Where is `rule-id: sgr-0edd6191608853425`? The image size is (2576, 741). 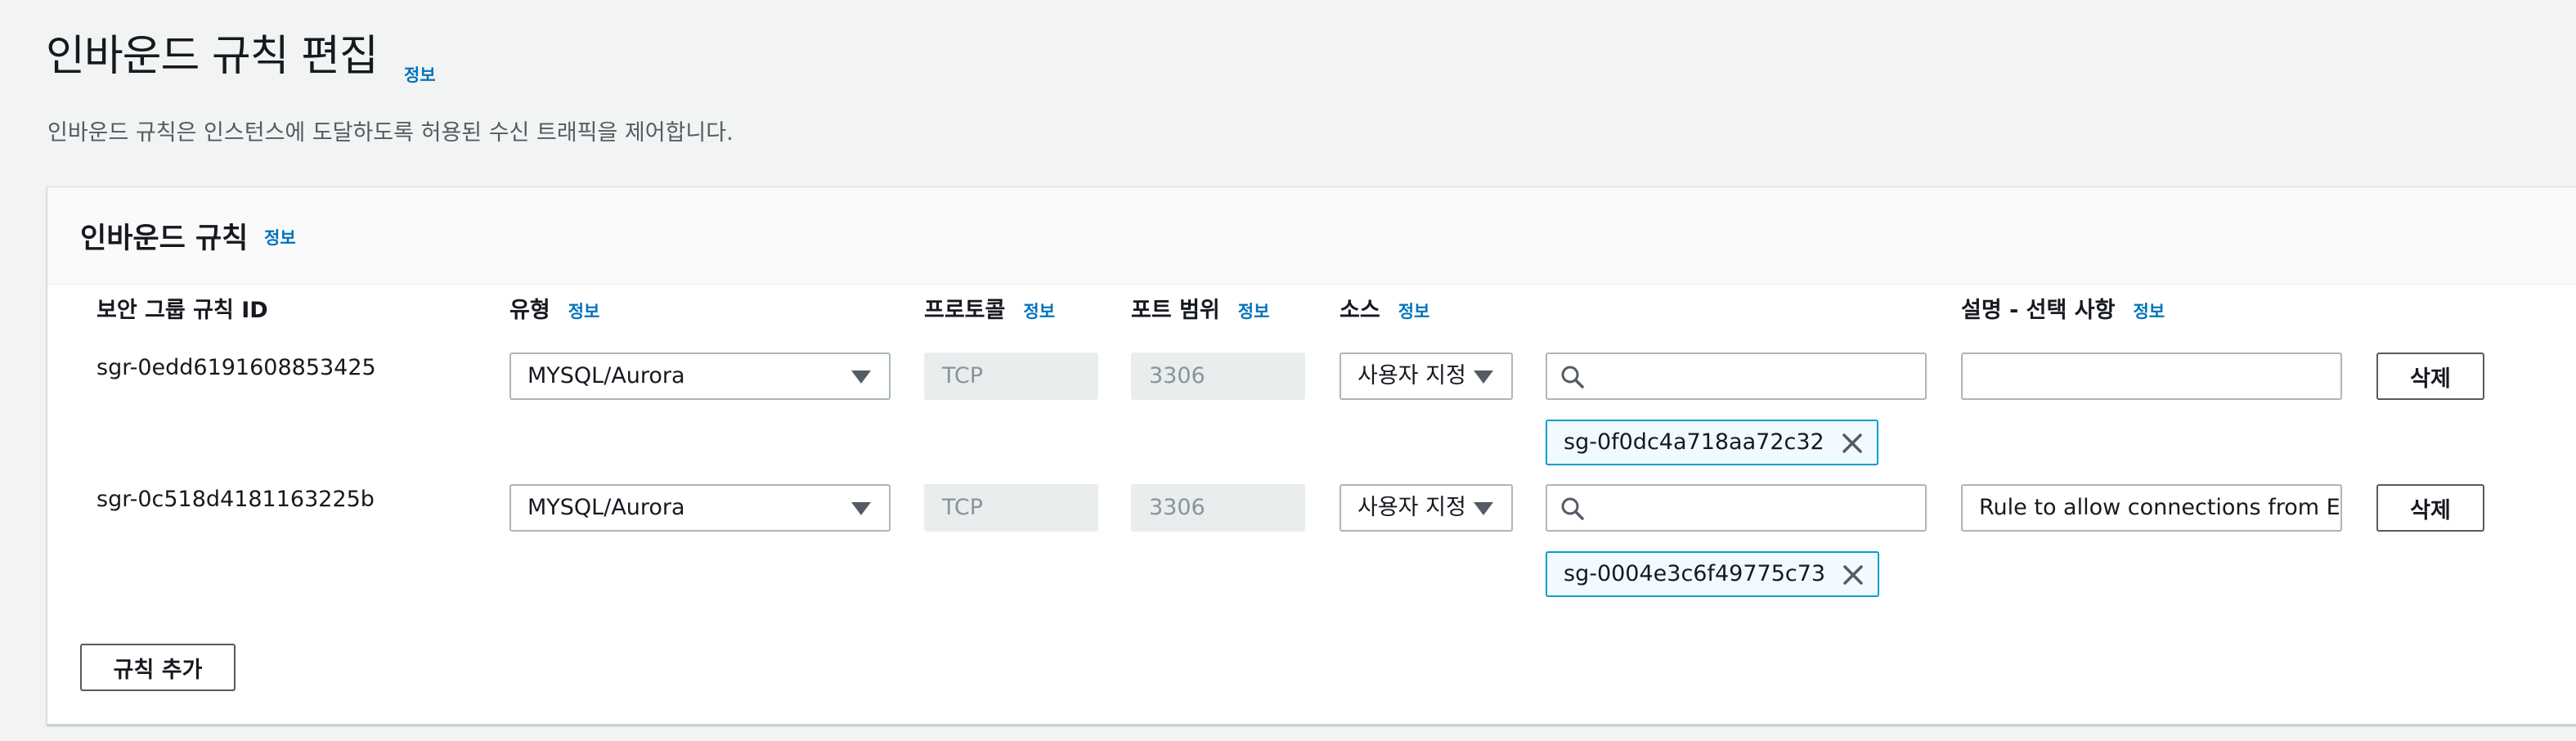 rule-id: sgr-0edd6191608853425 is located at coordinates (236, 367).